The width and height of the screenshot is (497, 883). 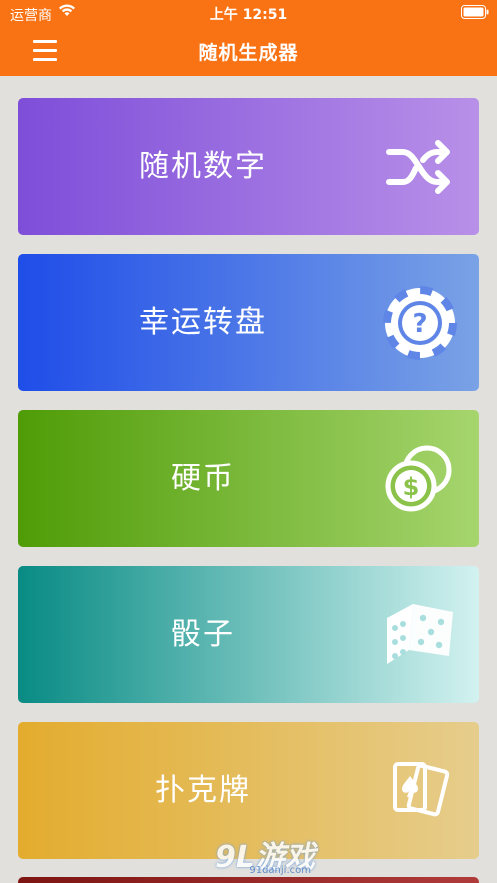 I want to click on coins-icon: $, so click(x=418, y=478).